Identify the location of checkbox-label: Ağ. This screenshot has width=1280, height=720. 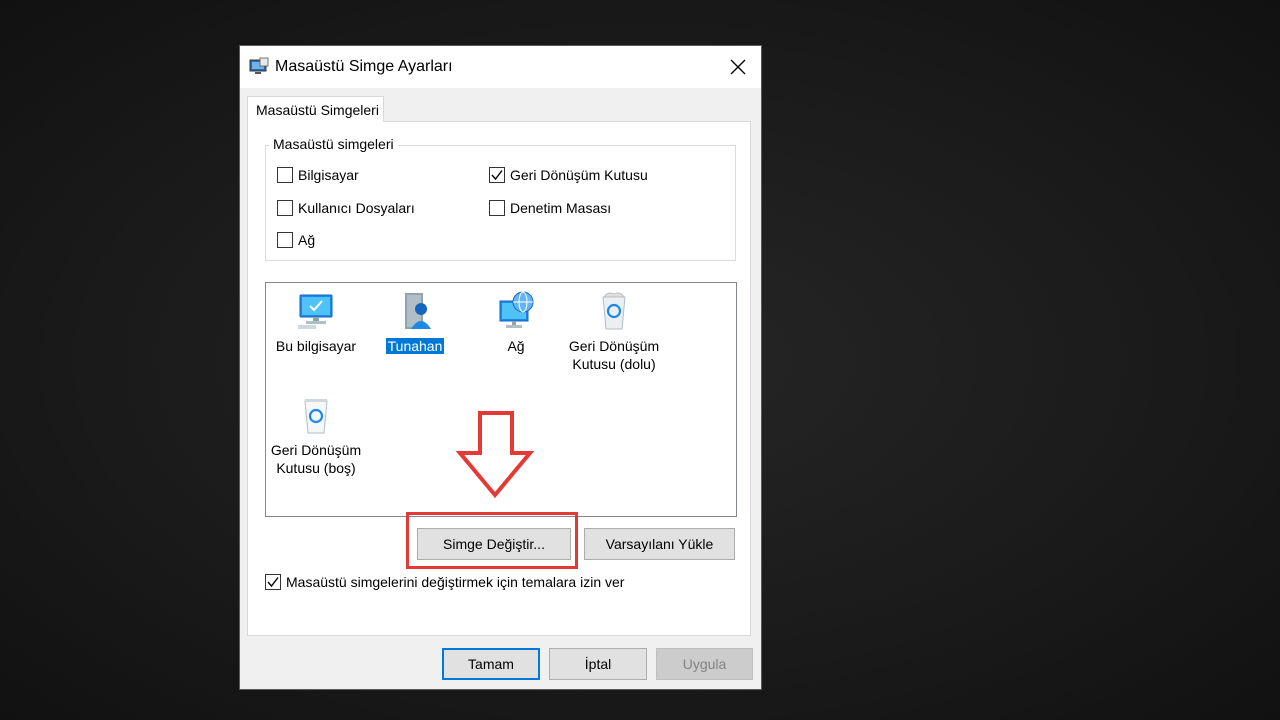
(307, 240).